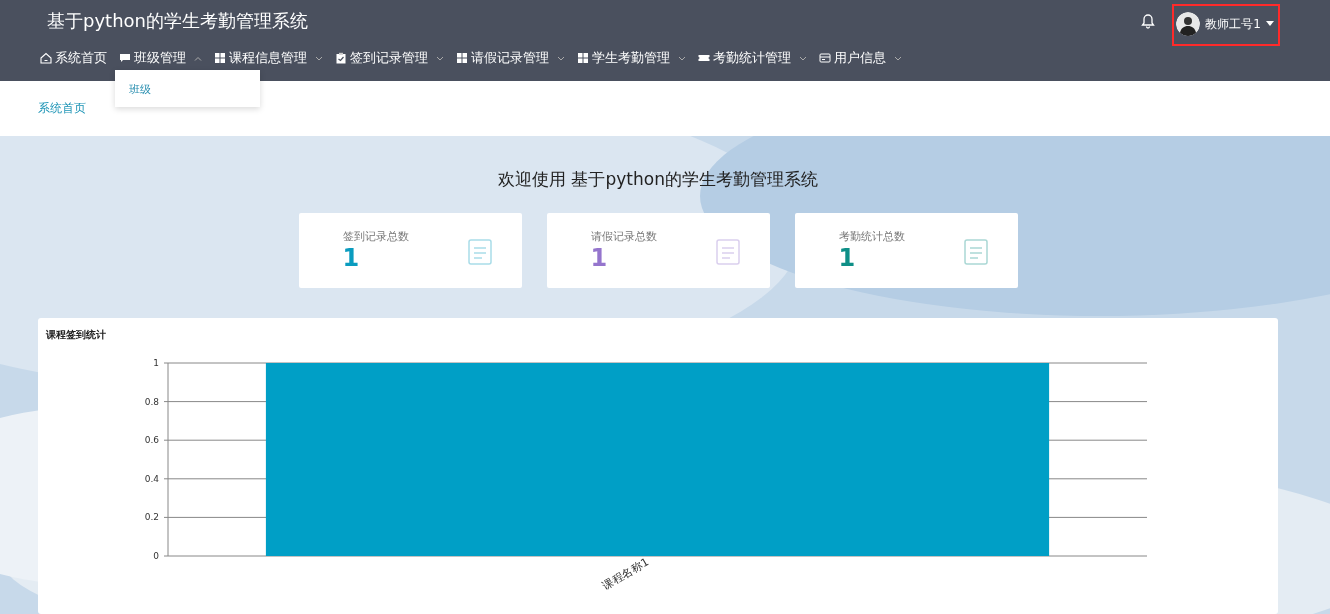 The width and height of the screenshot is (1330, 614). Describe the element at coordinates (631, 58) in the screenshot. I see `nav-menu-item: 学生考勤管理` at that location.